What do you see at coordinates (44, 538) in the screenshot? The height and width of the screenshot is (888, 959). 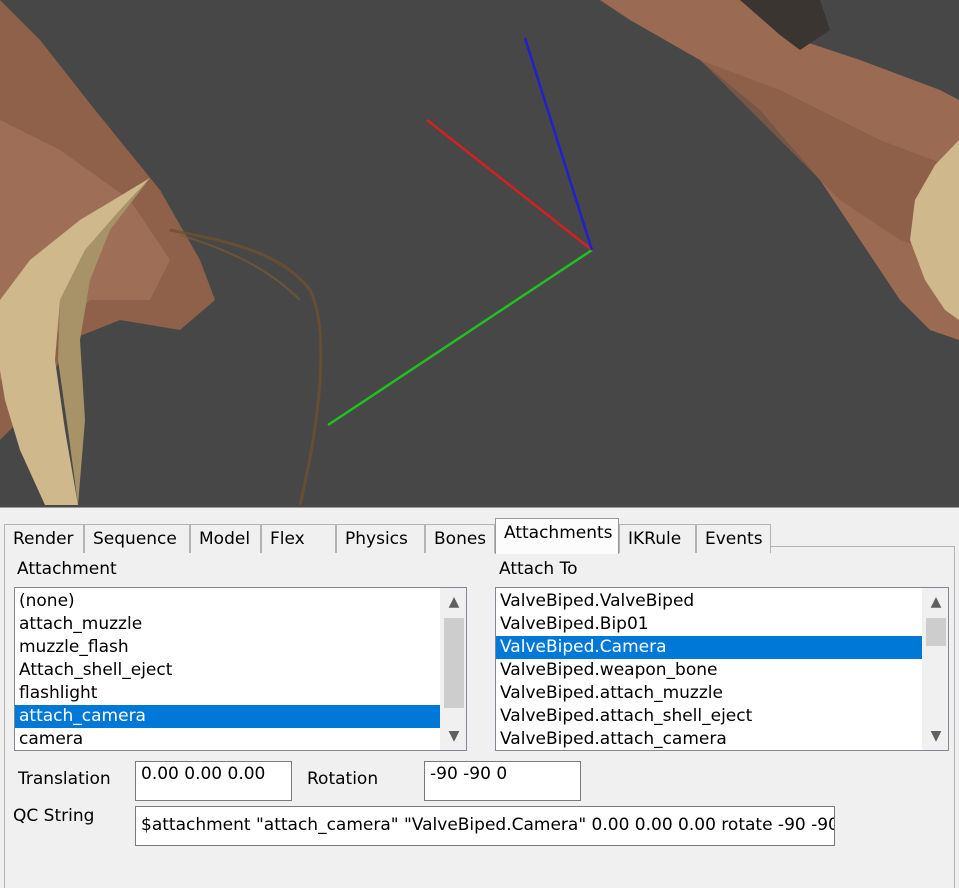 I see `tab-render: Render` at bounding box center [44, 538].